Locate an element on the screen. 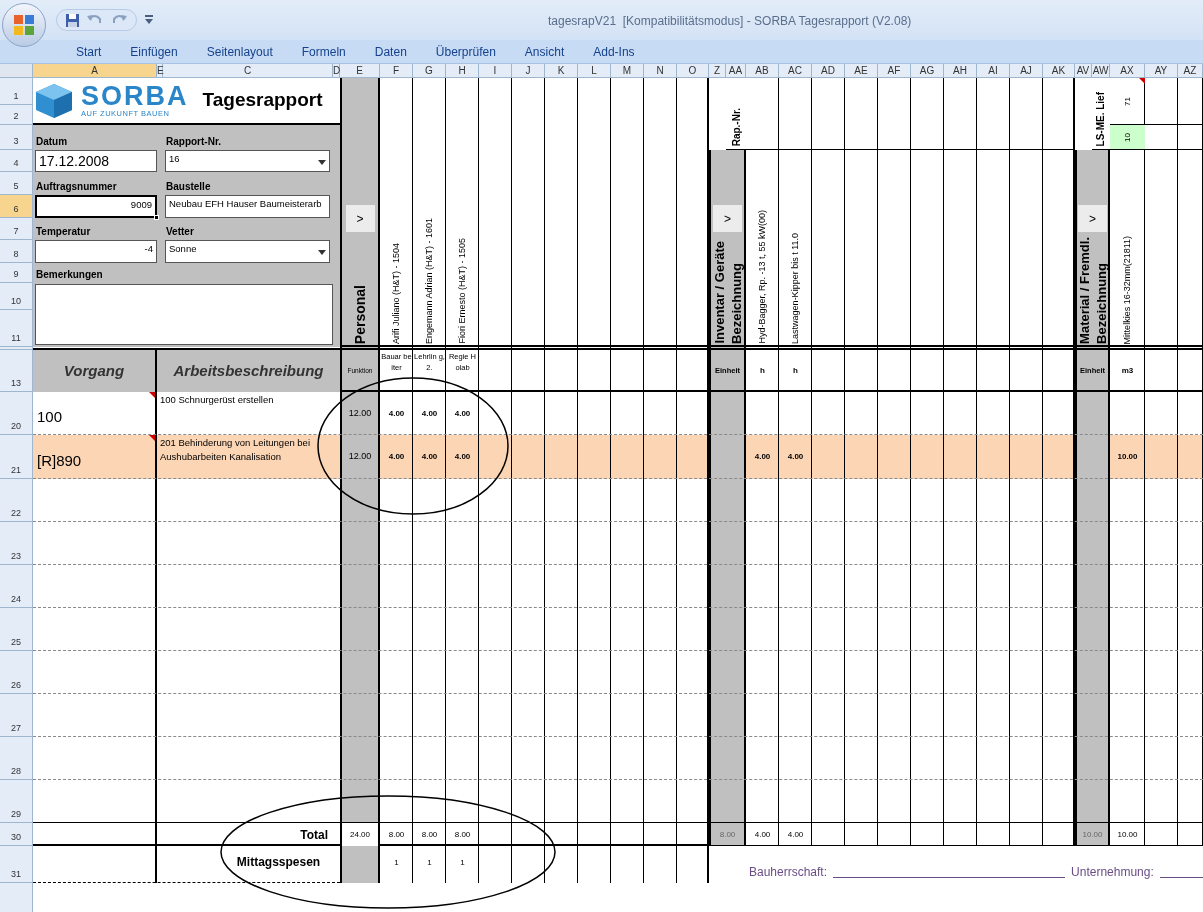  column-header: A is located at coordinates (95, 71).